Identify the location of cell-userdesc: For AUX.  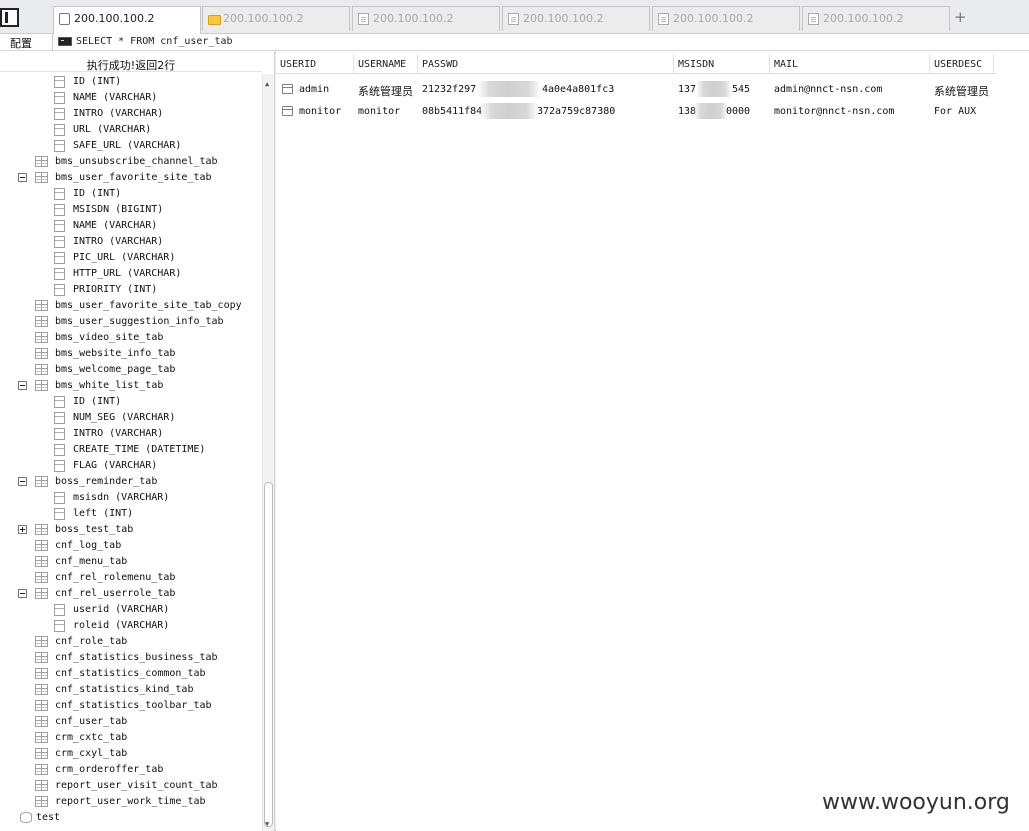
(955, 111).